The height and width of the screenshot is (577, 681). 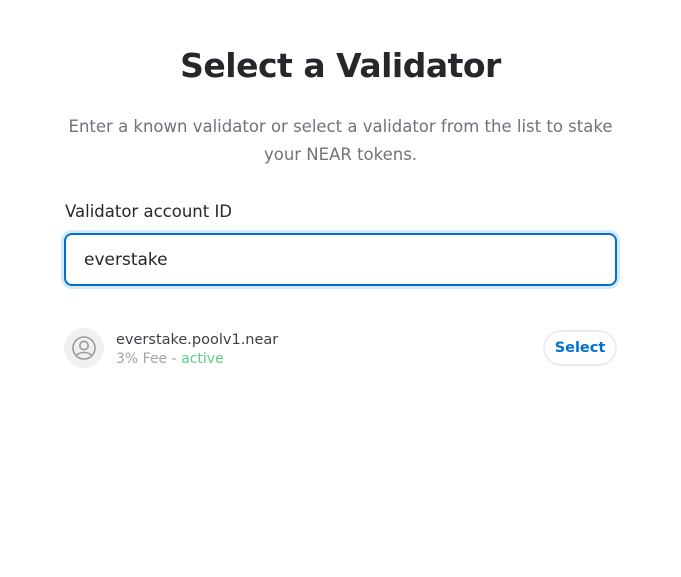 What do you see at coordinates (340, 65) in the screenshot?
I see `page-title: Select a Validator` at bounding box center [340, 65].